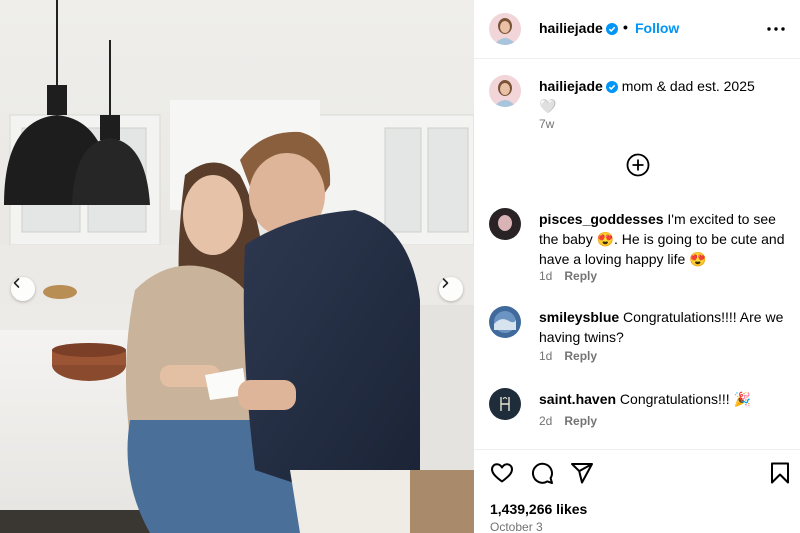 This screenshot has height=533, width=800. What do you see at coordinates (571, 86) in the screenshot?
I see `caption-username: hailiejade` at bounding box center [571, 86].